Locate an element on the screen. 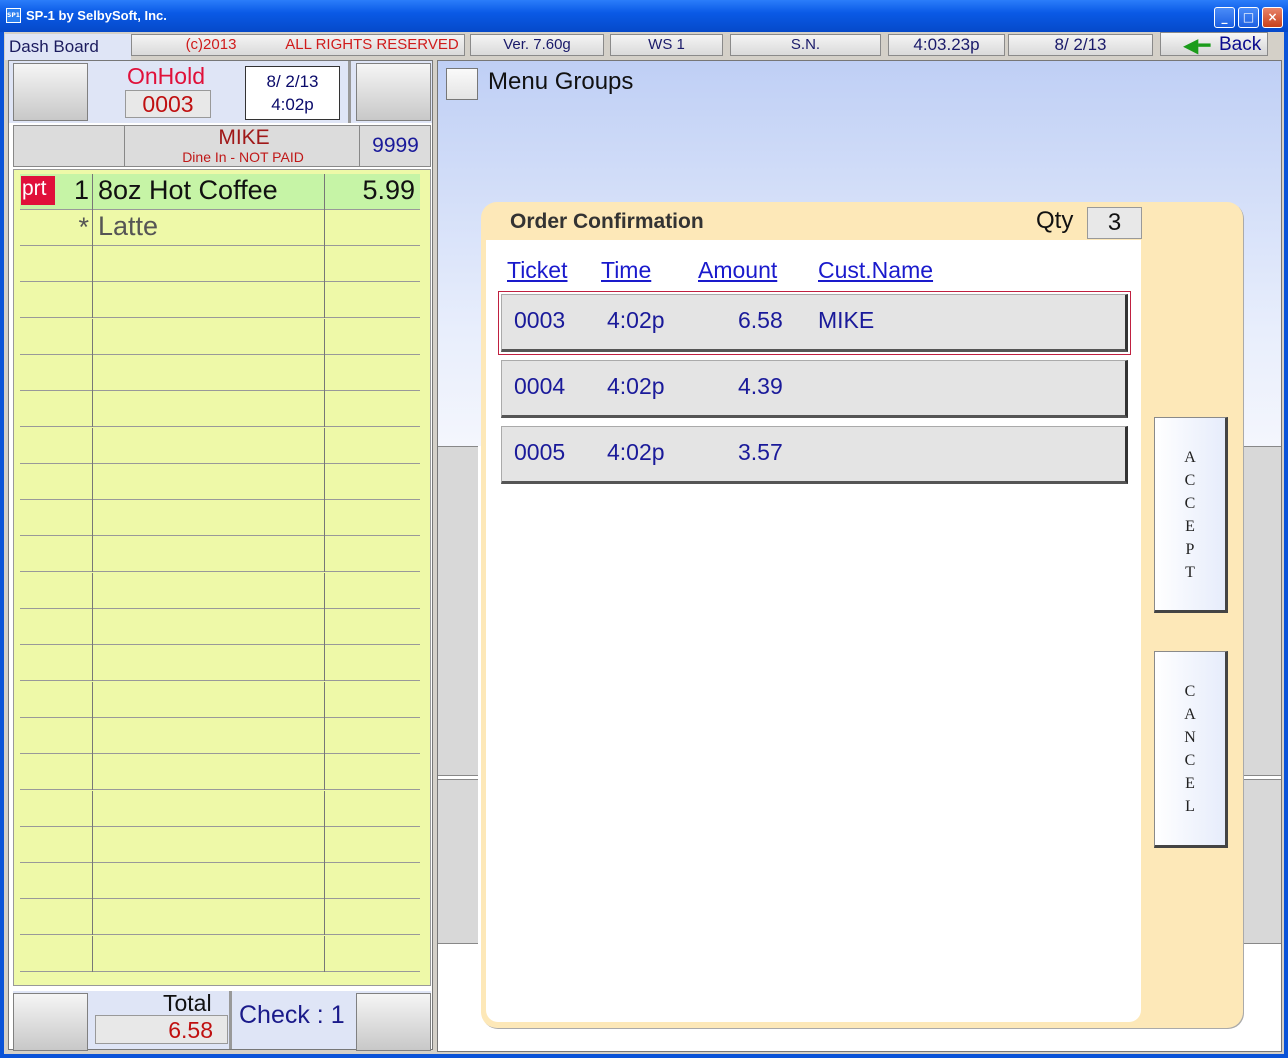 Image resolution: width=1288 pixels, height=1058 pixels. total-value: 6.58 is located at coordinates (161, 1029).